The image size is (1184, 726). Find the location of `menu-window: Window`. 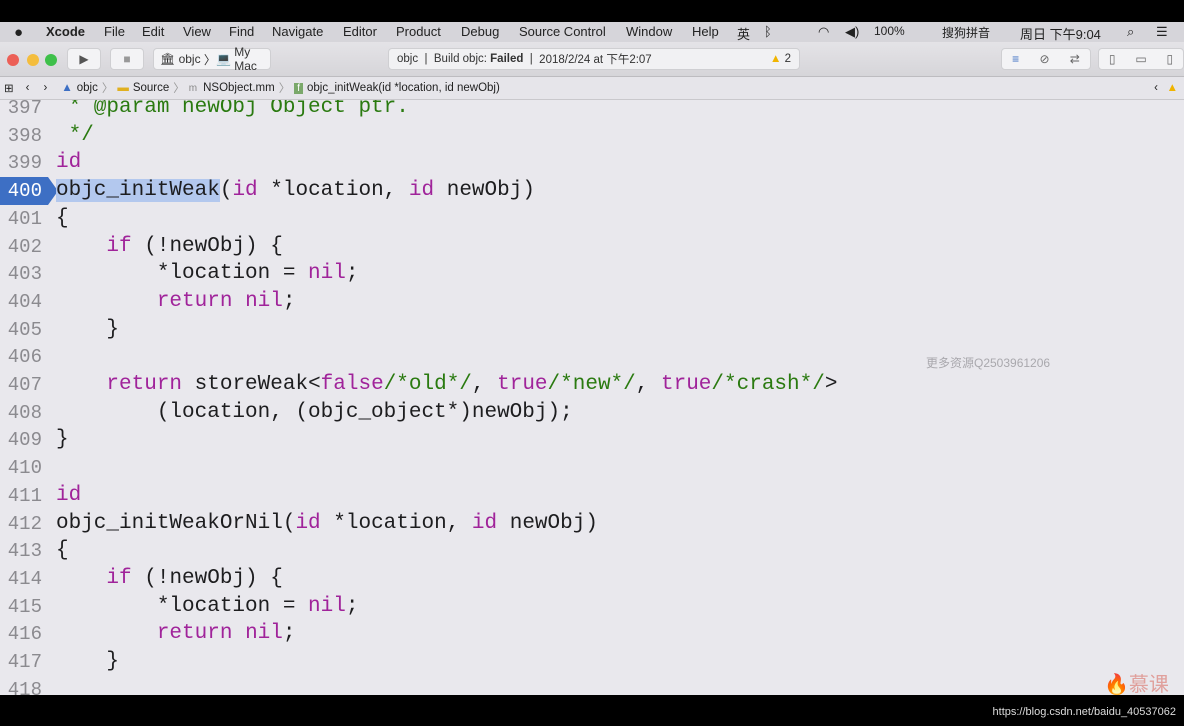

menu-window: Window is located at coordinates (649, 31).